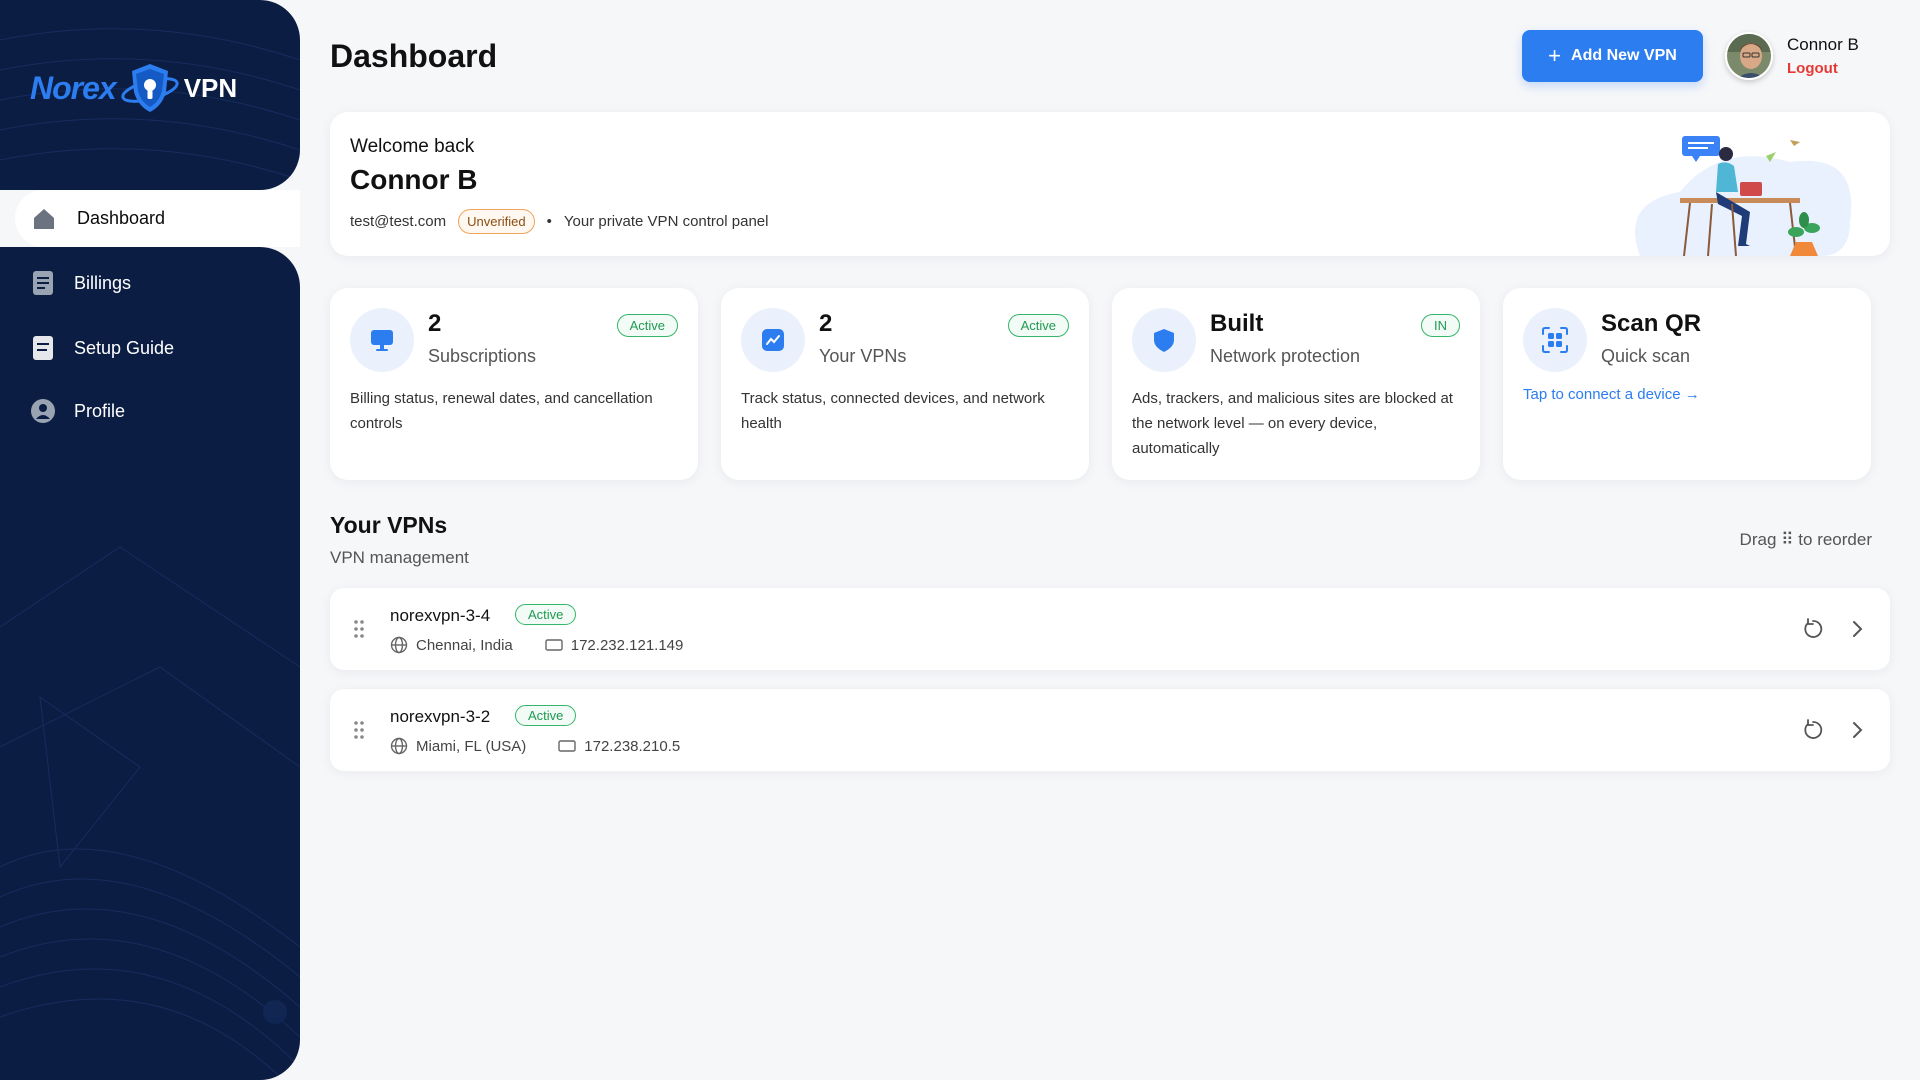  I want to click on stat-label: Quick scan, so click(1646, 356).